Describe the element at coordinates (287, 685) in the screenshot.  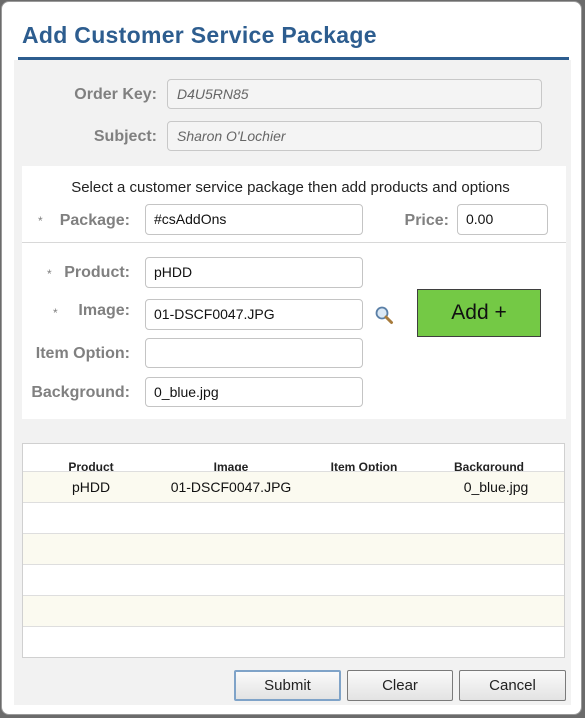
I see `submit-button: Submit` at that location.